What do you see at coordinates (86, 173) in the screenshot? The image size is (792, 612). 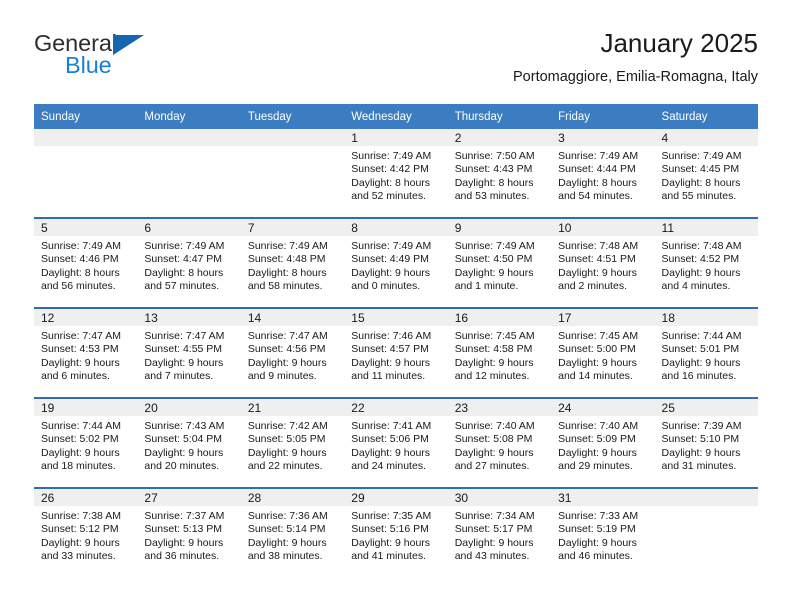 I see `calendar-empty-cell` at bounding box center [86, 173].